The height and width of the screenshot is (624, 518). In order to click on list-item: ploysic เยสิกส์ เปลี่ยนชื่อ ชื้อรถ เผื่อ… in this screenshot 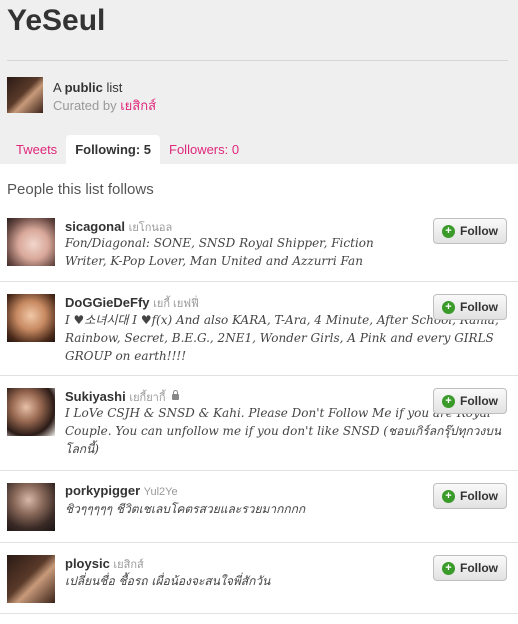, I will do `click(259, 578)`.